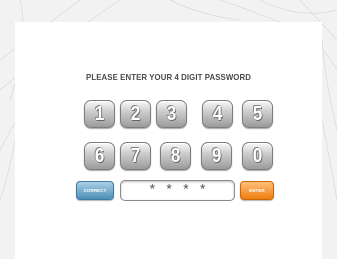 This screenshot has width=337, height=259. I want to click on key-3: 3, so click(171, 114).